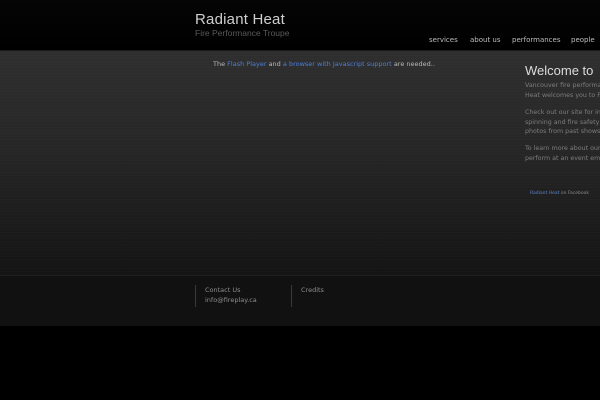 Image resolution: width=600 pixels, height=400 pixels. Describe the element at coordinates (307, 296) in the screenshot. I see `footer-credits: Credits` at that location.